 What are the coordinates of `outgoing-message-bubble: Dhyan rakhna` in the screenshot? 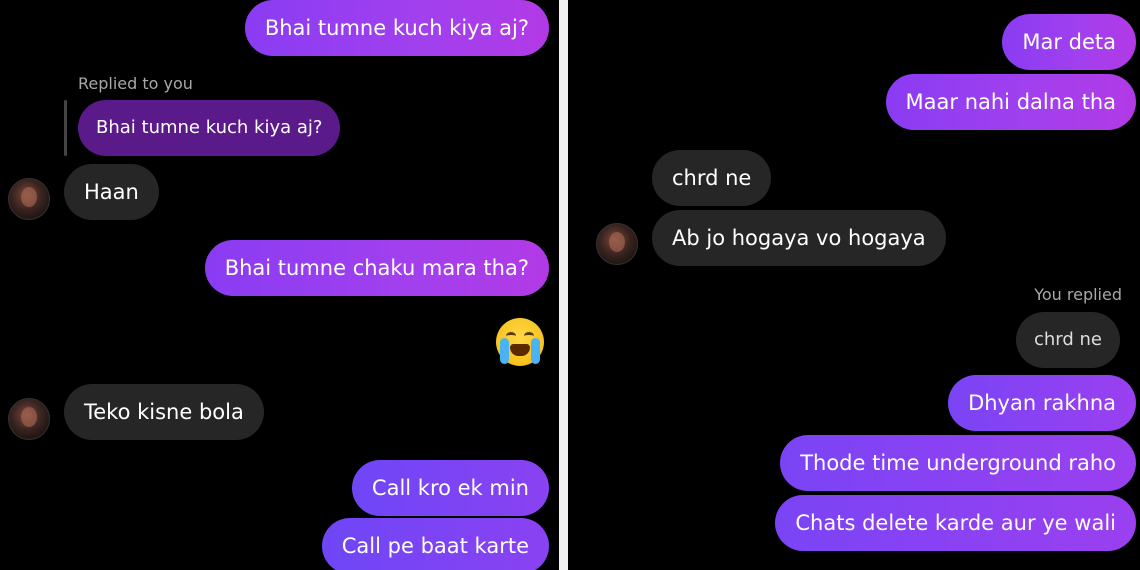 It's located at (1042, 403).